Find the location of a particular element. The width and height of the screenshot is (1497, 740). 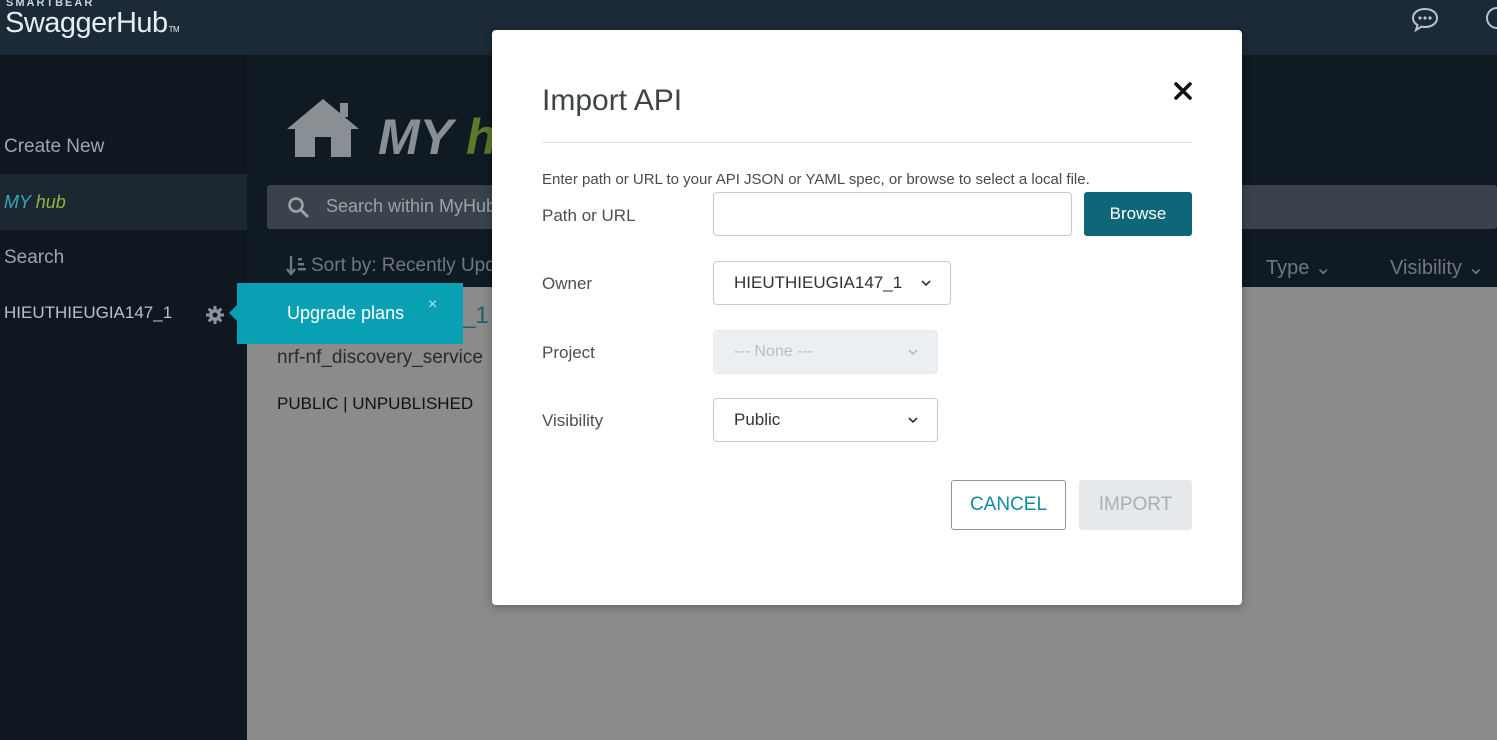

myhub-hub-text: hub is located at coordinates (50, 202).